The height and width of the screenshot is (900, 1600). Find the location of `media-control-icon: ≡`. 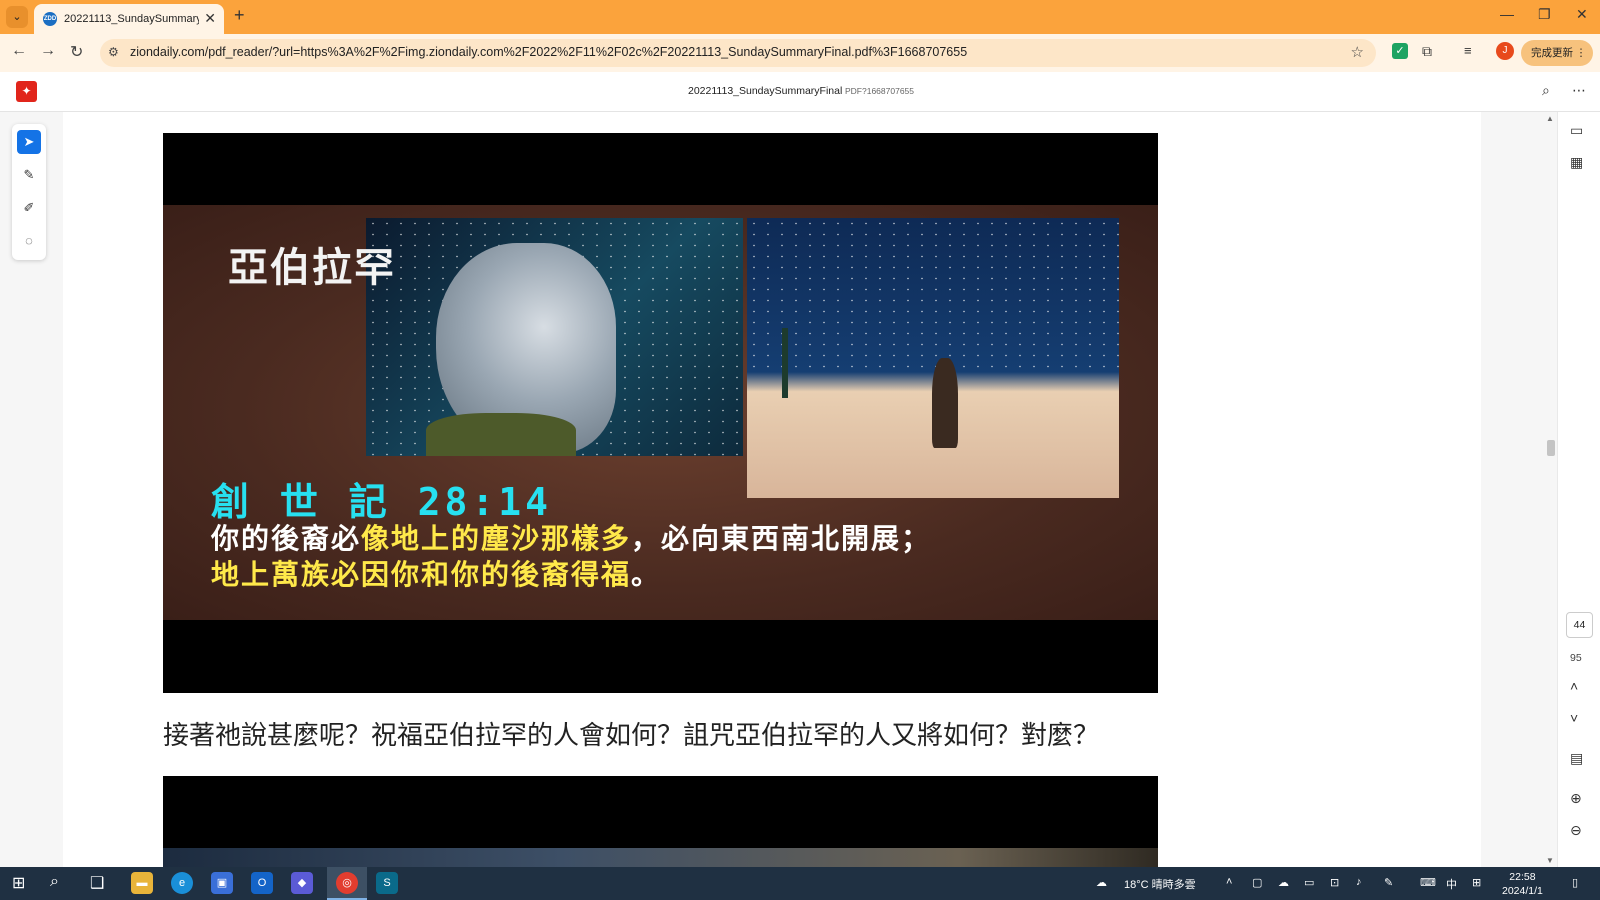

media-control-icon: ≡ is located at coordinates (1472, 51).